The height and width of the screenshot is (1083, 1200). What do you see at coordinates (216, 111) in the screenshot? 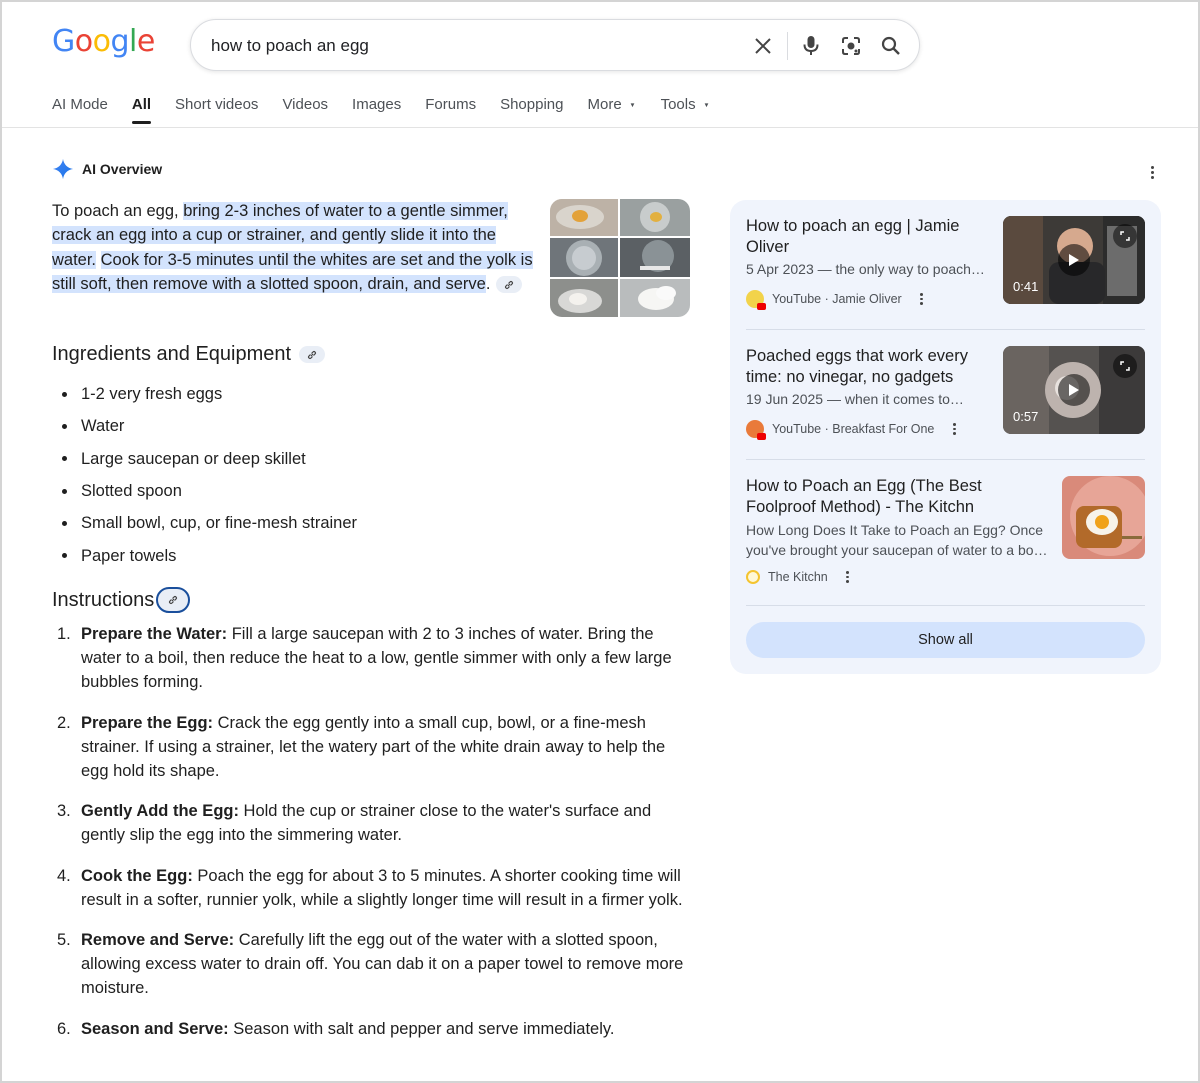
I see `tab-short-videos: Short videos` at bounding box center [216, 111].